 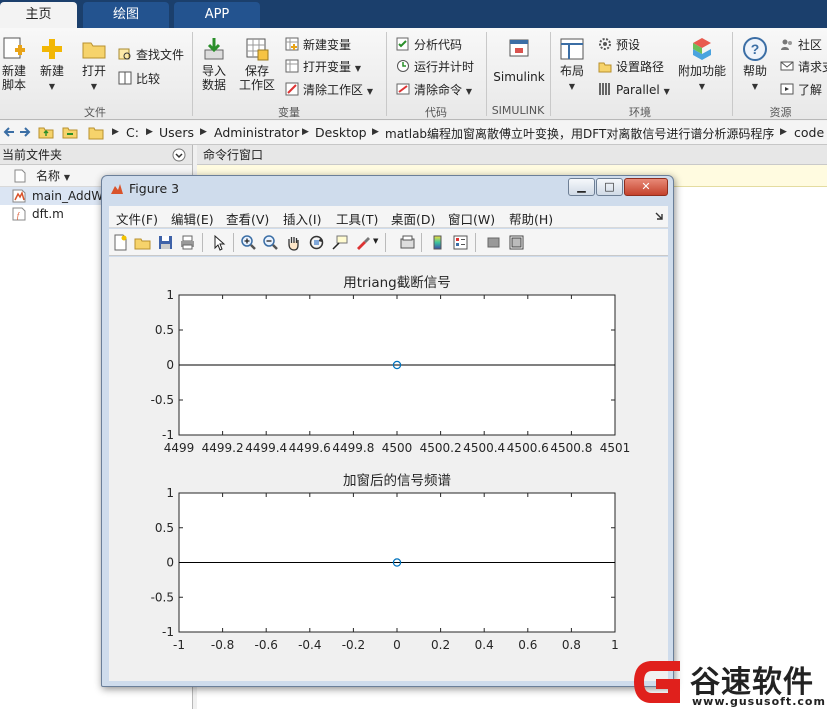 I want to click on new-button: 新建 ▼, so click(x=52, y=65).